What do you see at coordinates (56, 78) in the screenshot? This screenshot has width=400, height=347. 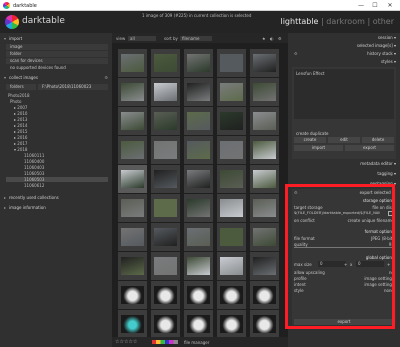 I see `collect-module-header: ▾ collect images ⚙` at bounding box center [56, 78].